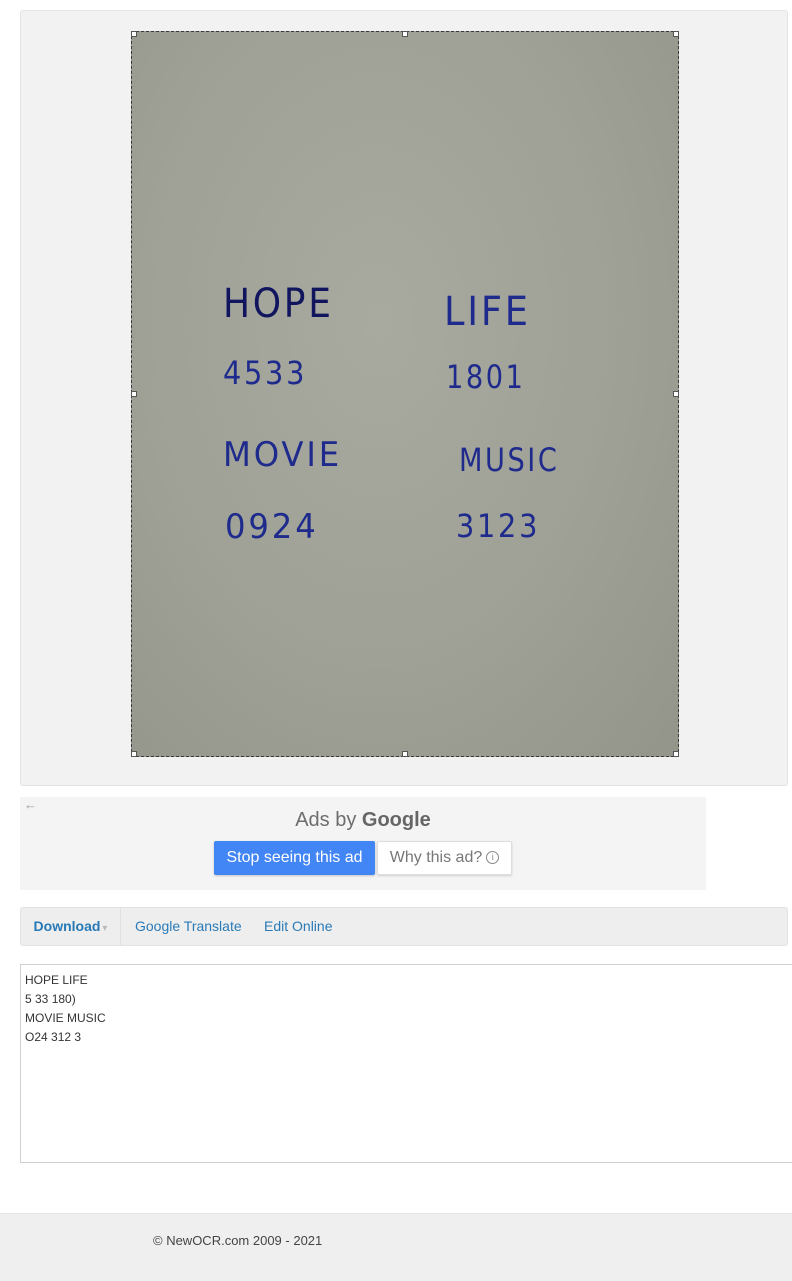 This screenshot has height=1281, width=792. Describe the element at coordinates (396, 1247) in the screenshot. I see `footer: © NewOCR.com 2009 - 2021` at that location.